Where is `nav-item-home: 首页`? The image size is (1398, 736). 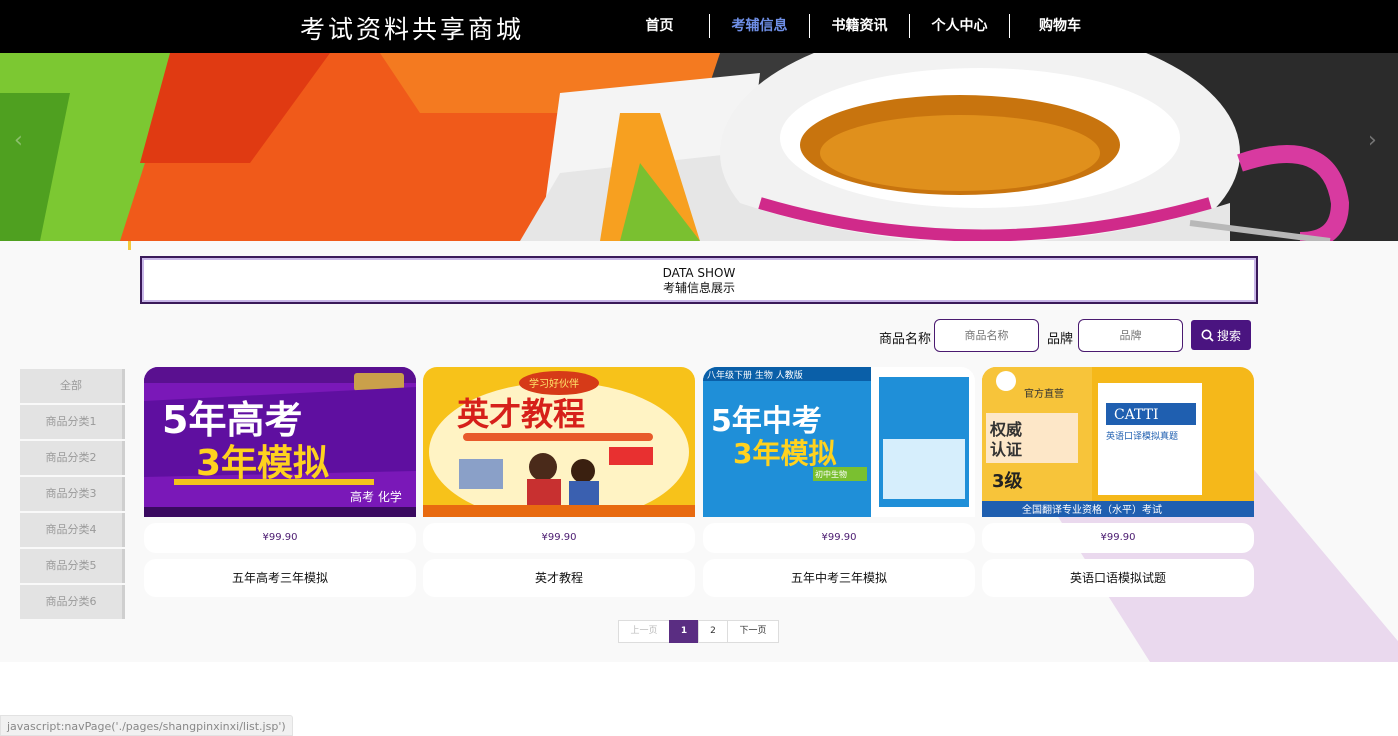
nav-item-home: 首页 is located at coordinates (660, 26).